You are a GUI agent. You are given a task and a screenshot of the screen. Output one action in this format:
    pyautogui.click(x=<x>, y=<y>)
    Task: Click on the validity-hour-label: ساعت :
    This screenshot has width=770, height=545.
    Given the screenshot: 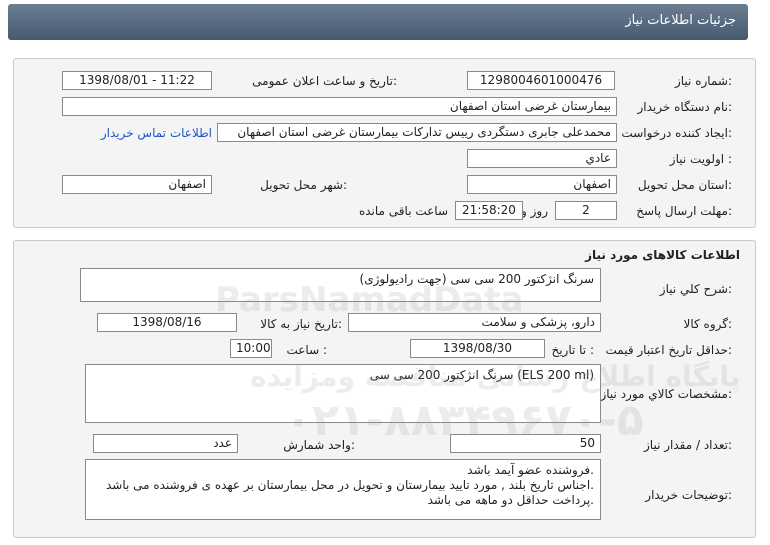 What is the action you would take?
    pyautogui.click(x=306, y=350)
    